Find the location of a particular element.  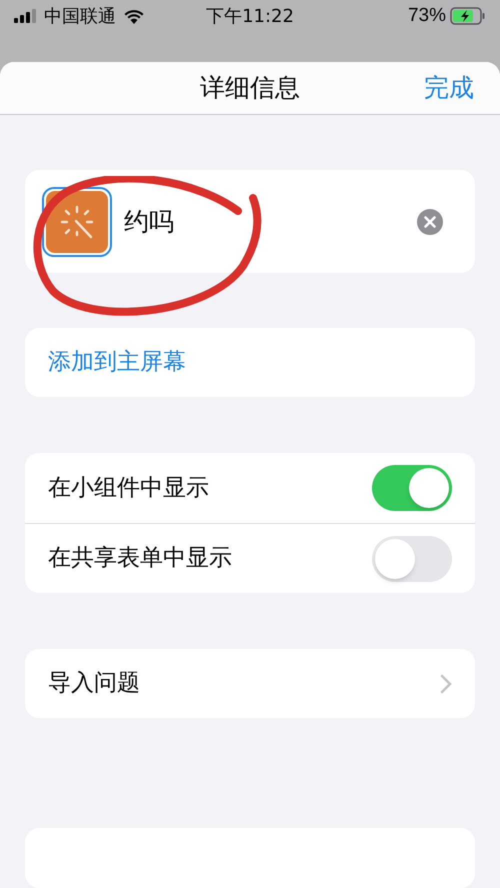

carrier-name: 中国联通 is located at coordinates (80, 16).